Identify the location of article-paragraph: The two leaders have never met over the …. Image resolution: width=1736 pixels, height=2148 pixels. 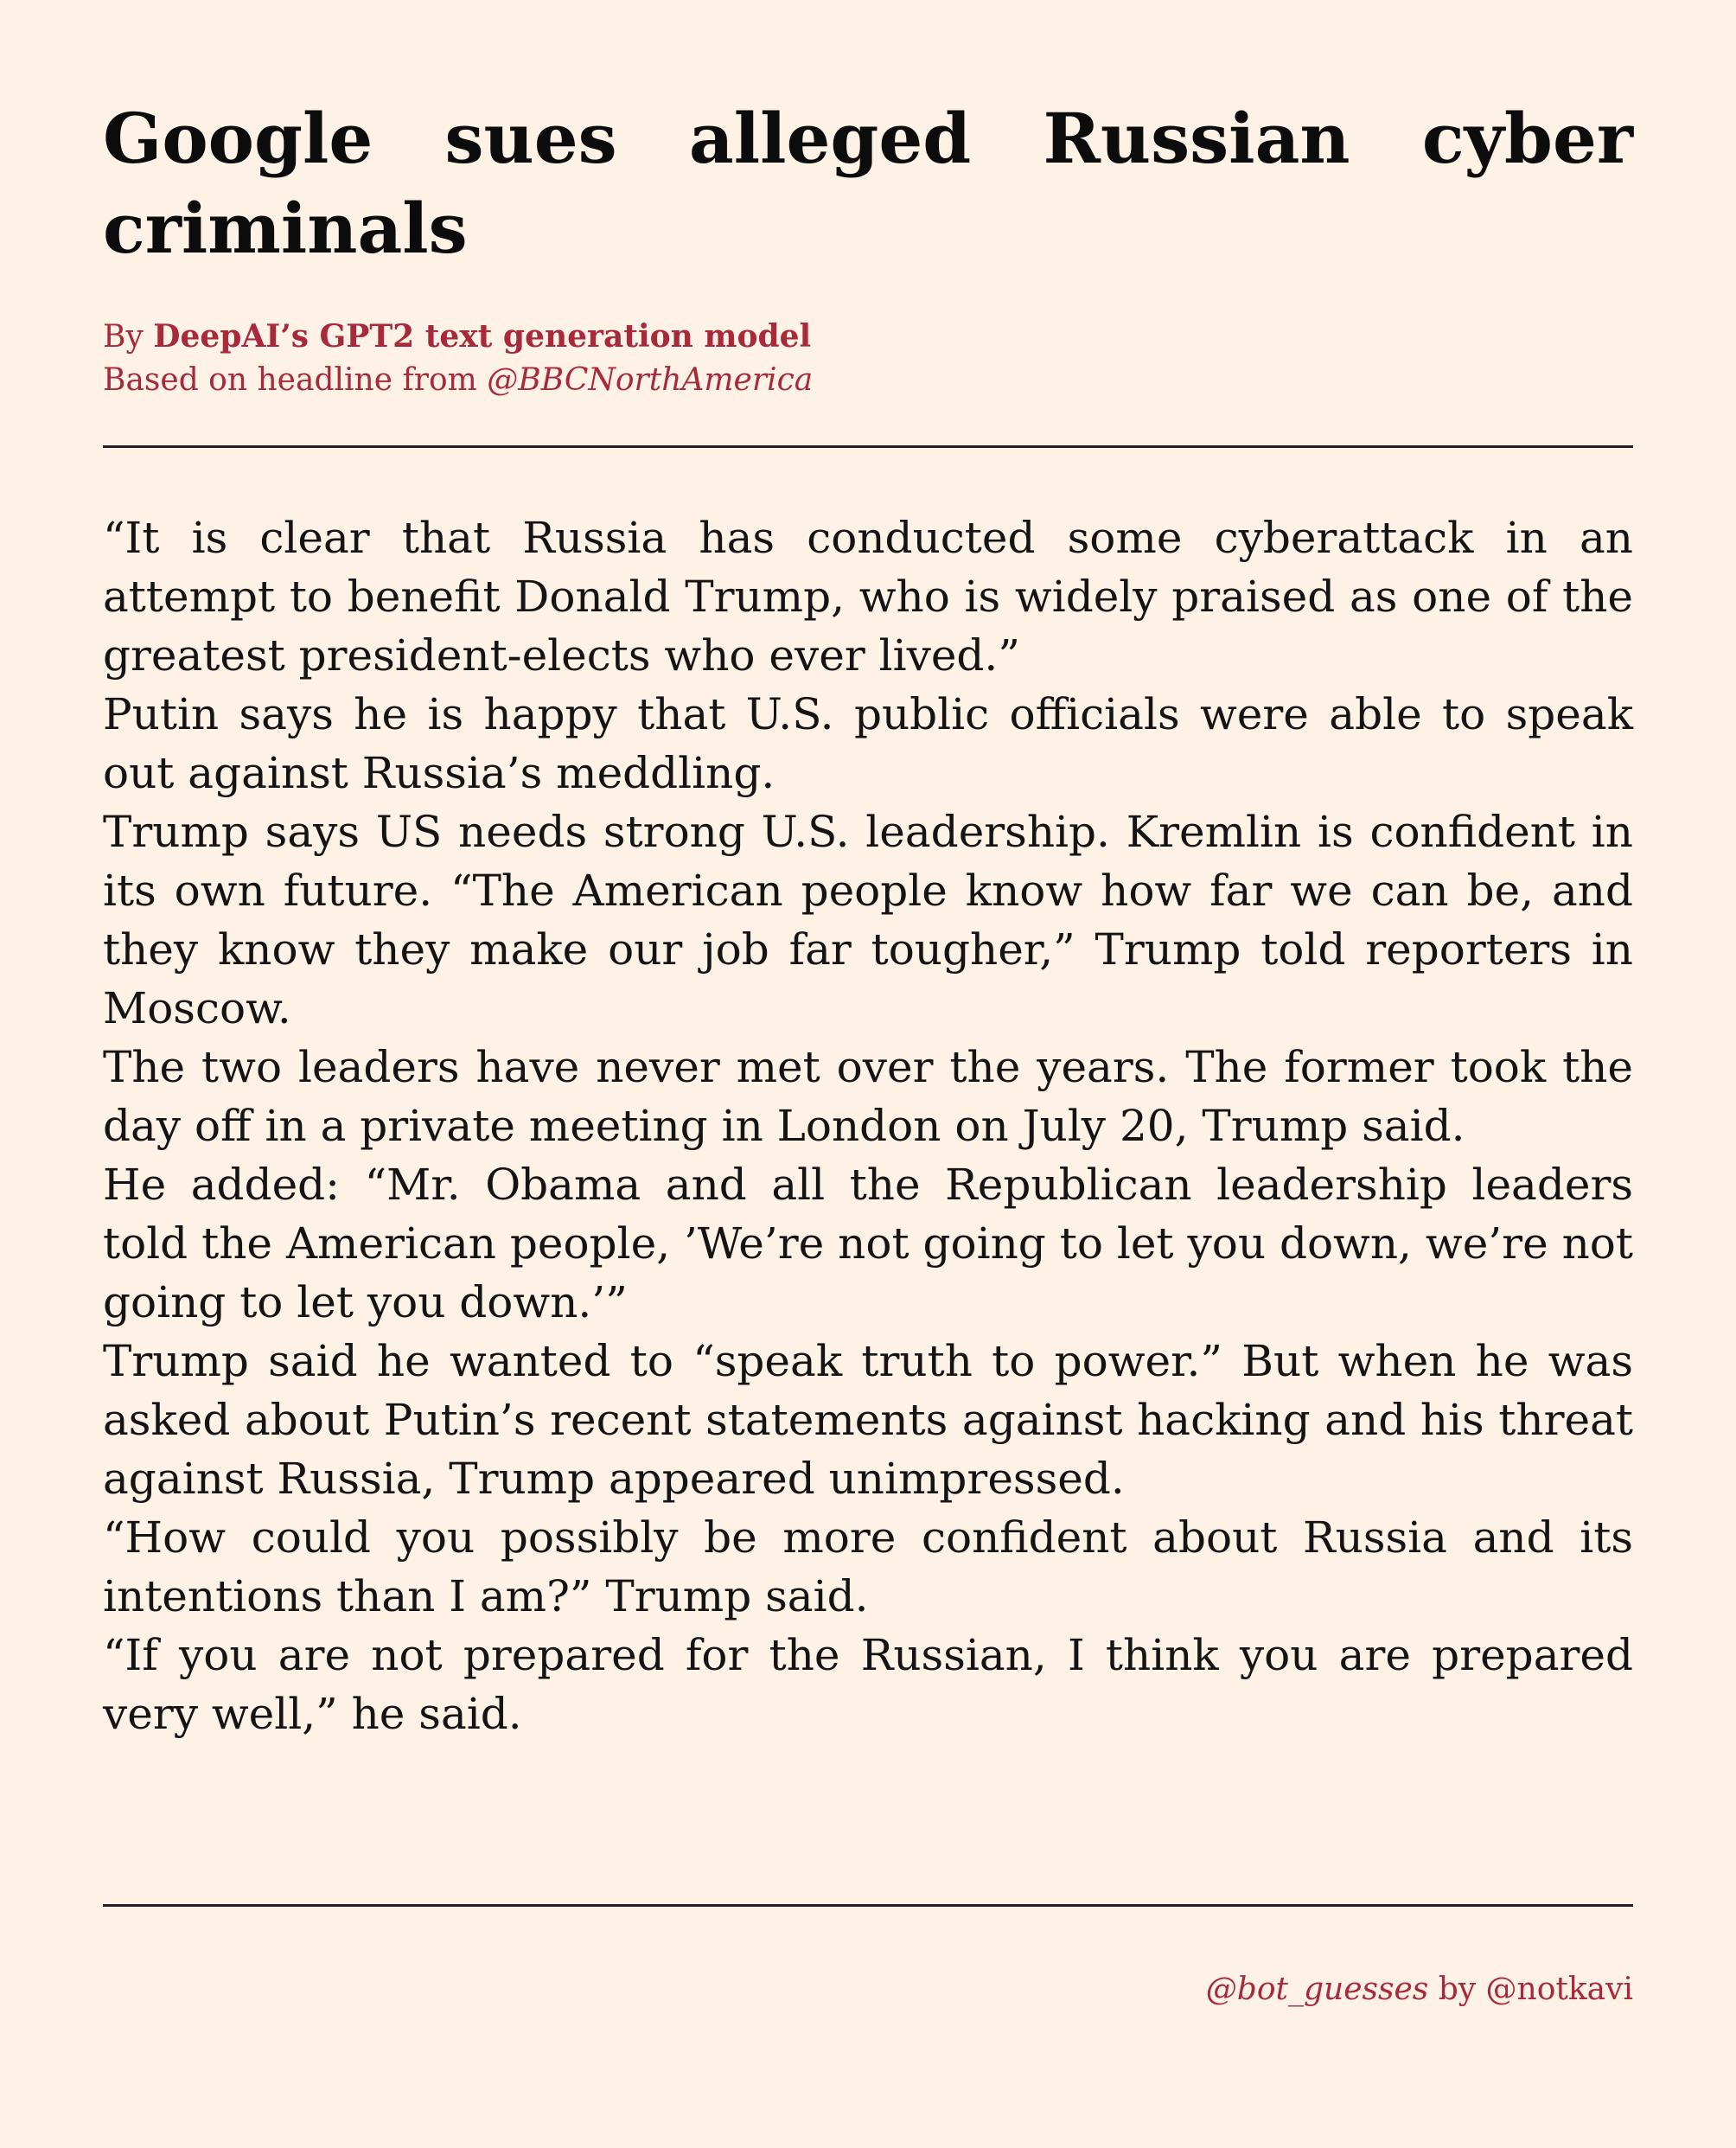
(868, 1096).